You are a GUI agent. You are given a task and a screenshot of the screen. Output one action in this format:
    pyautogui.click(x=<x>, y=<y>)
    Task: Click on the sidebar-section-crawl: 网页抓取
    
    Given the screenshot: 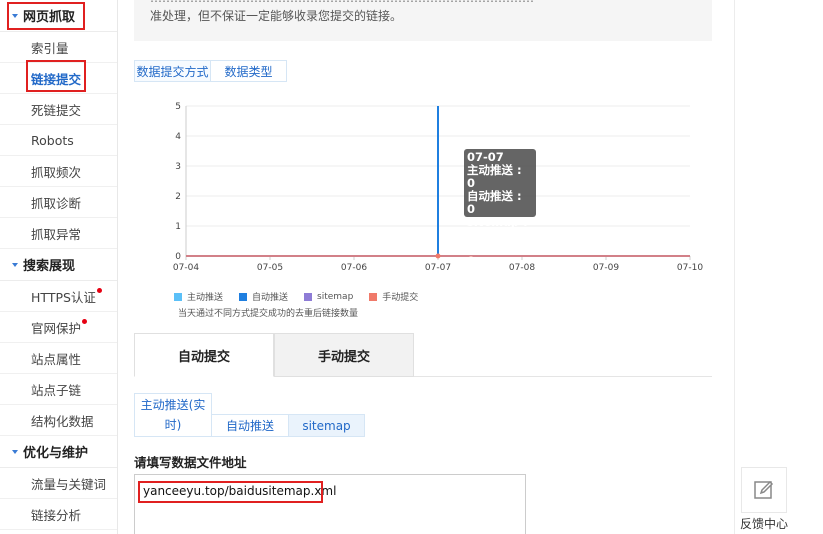 What is the action you would take?
    pyautogui.click(x=58, y=16)
    